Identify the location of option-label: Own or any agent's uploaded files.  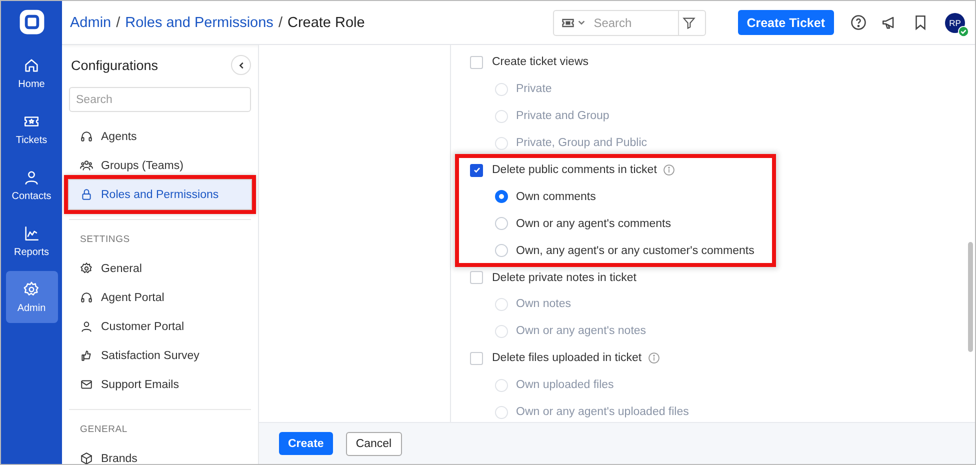
(602, 412).